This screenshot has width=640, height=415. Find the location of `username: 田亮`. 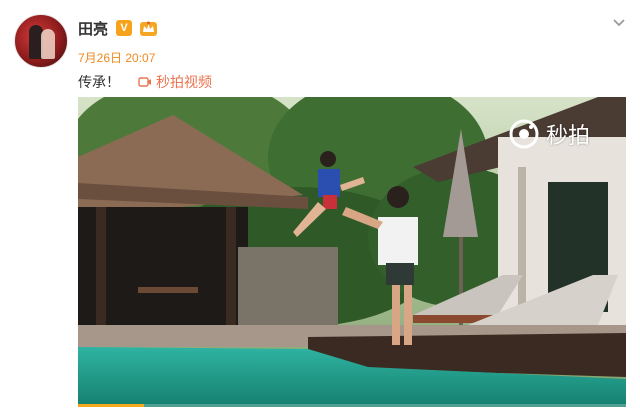

username: 田亮 is located at coordinates (93, 28).